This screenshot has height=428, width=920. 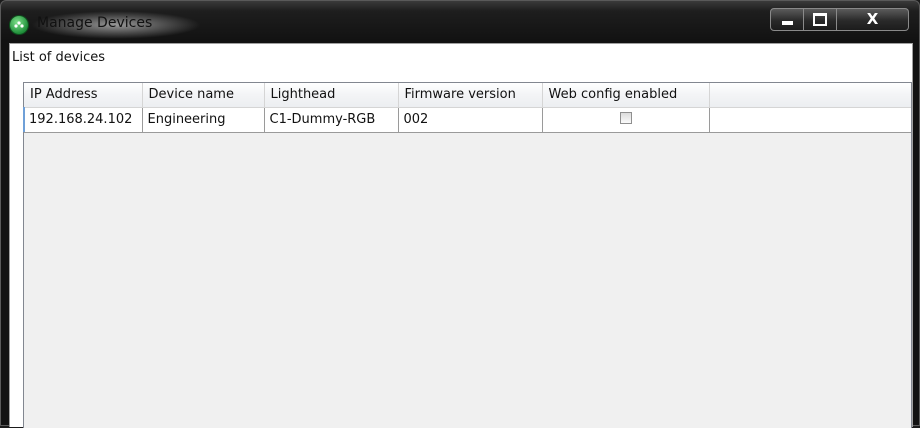 What do you see at coordinates (203, 120) in the screenshot?
I see `cell-device-name: Engineering` at bounding box center [203, 120].